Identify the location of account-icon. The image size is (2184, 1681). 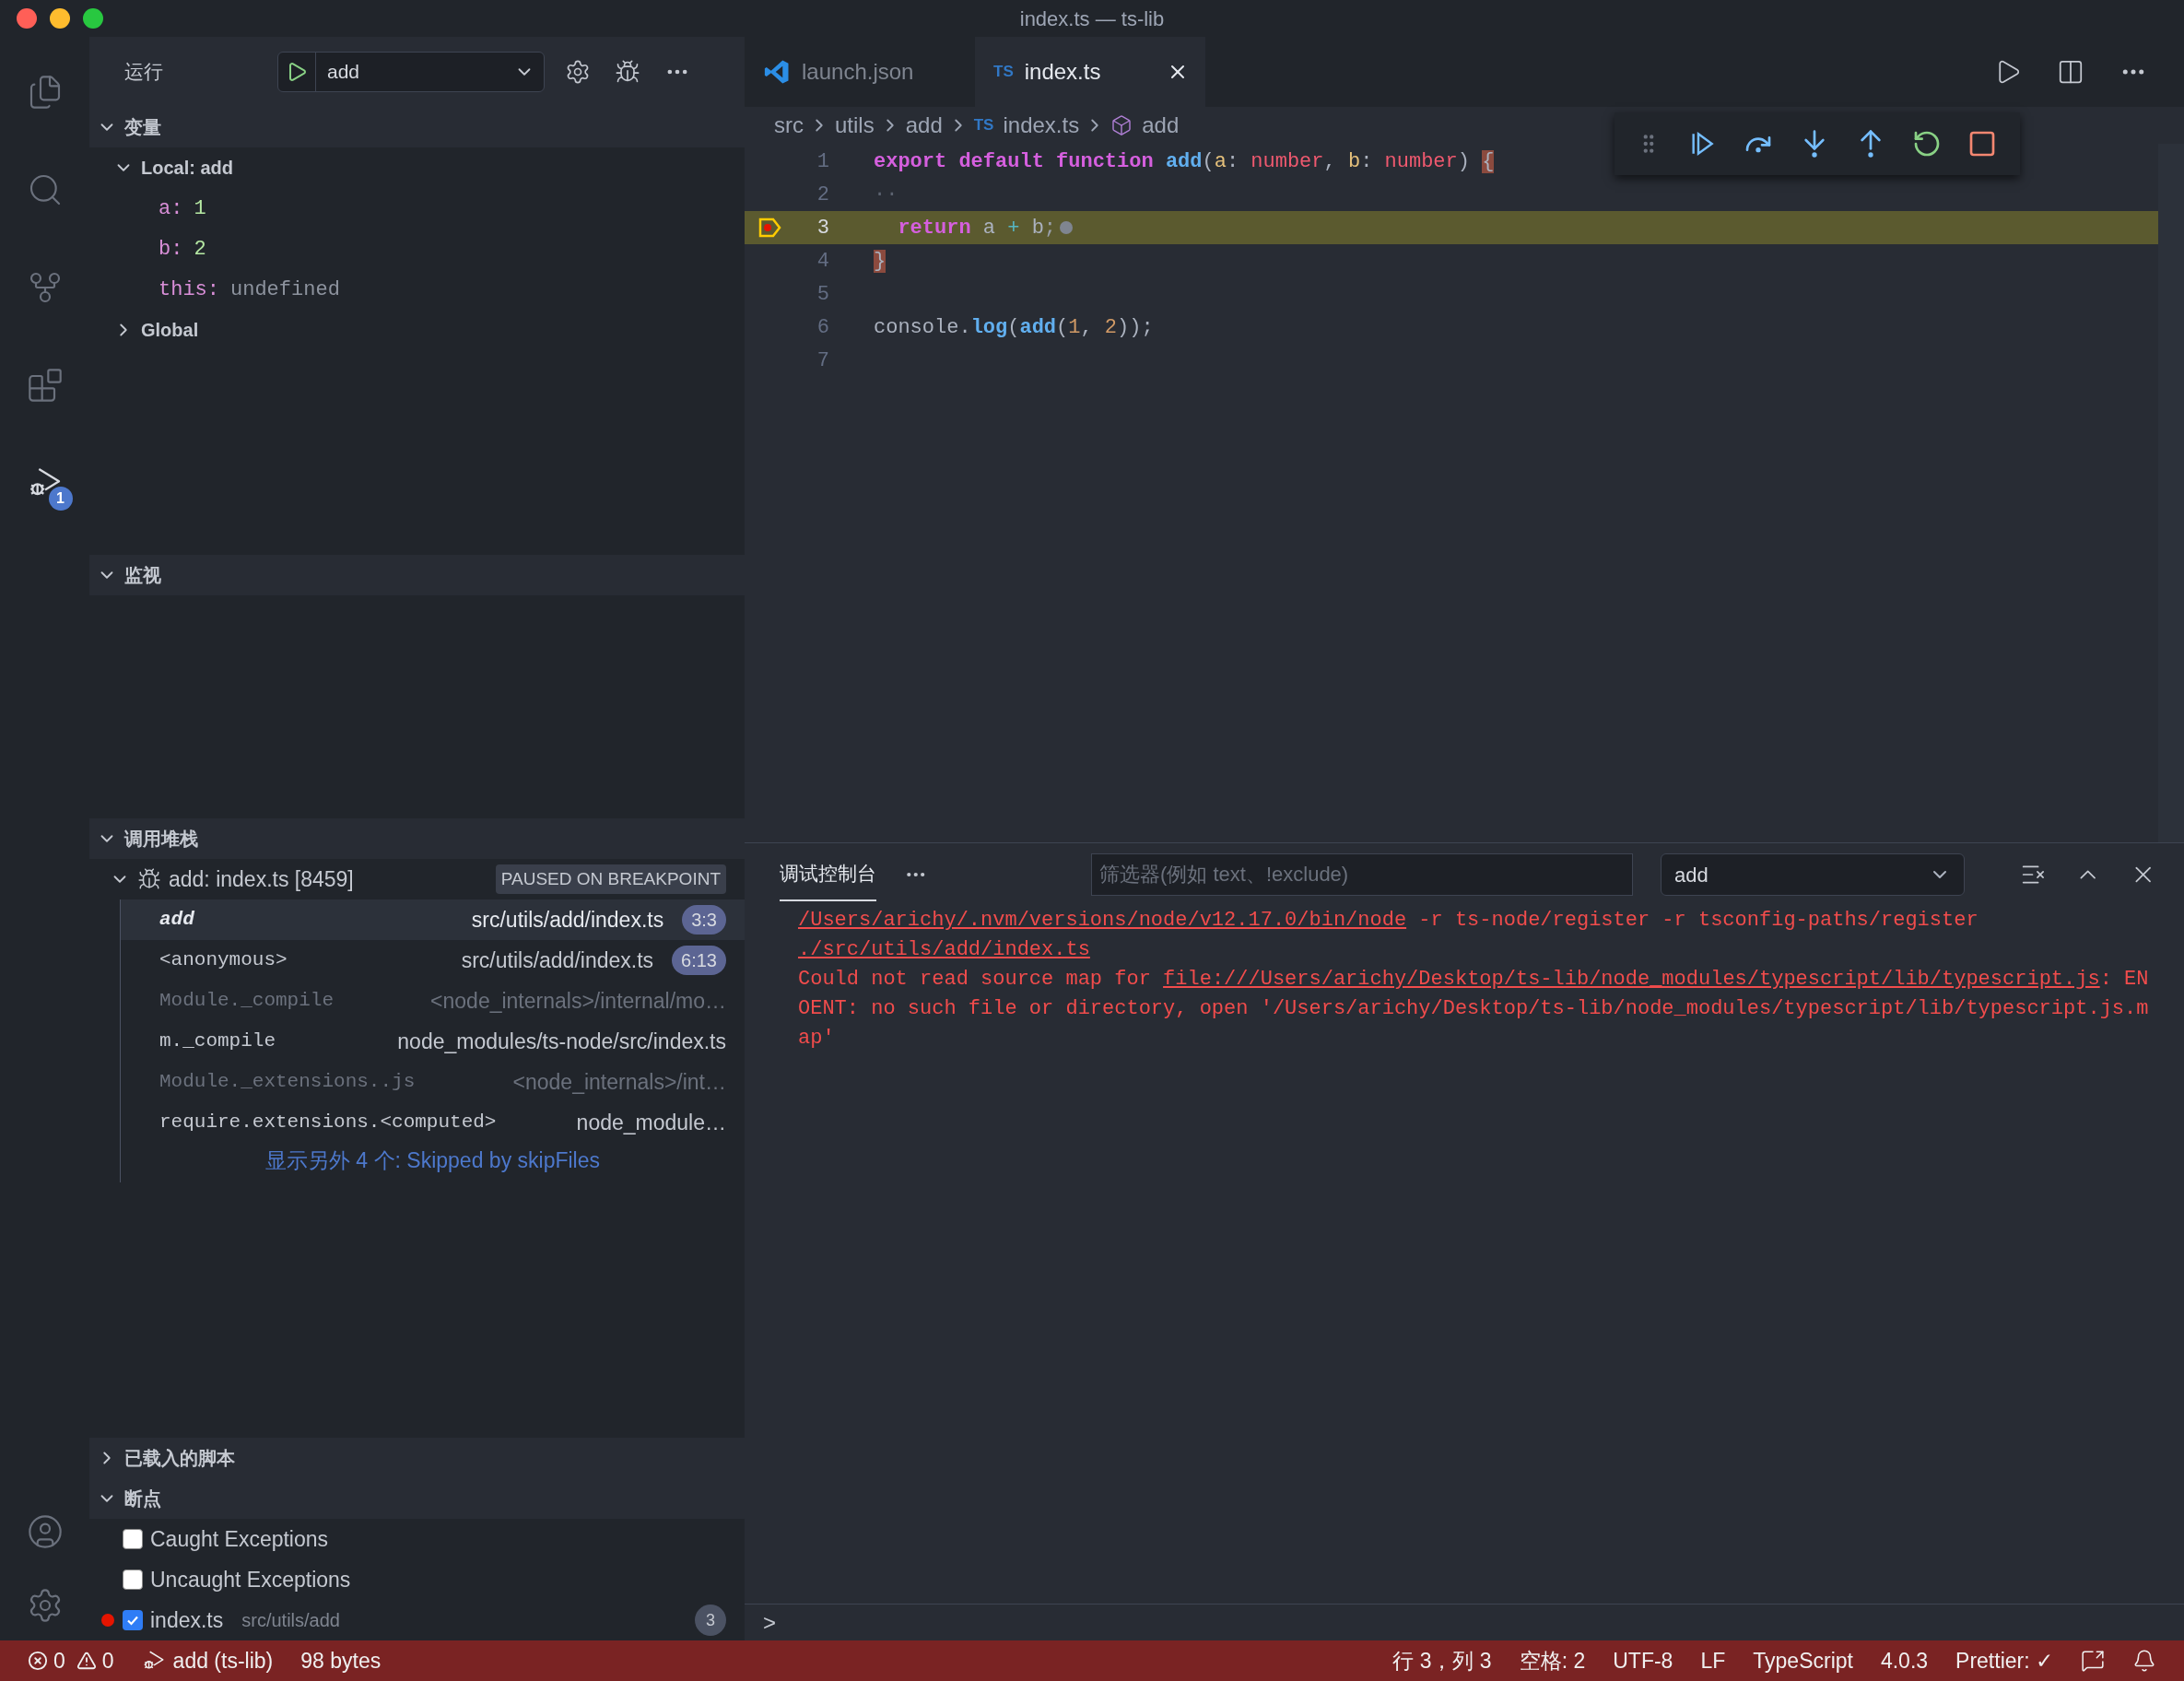
(45, 1532).